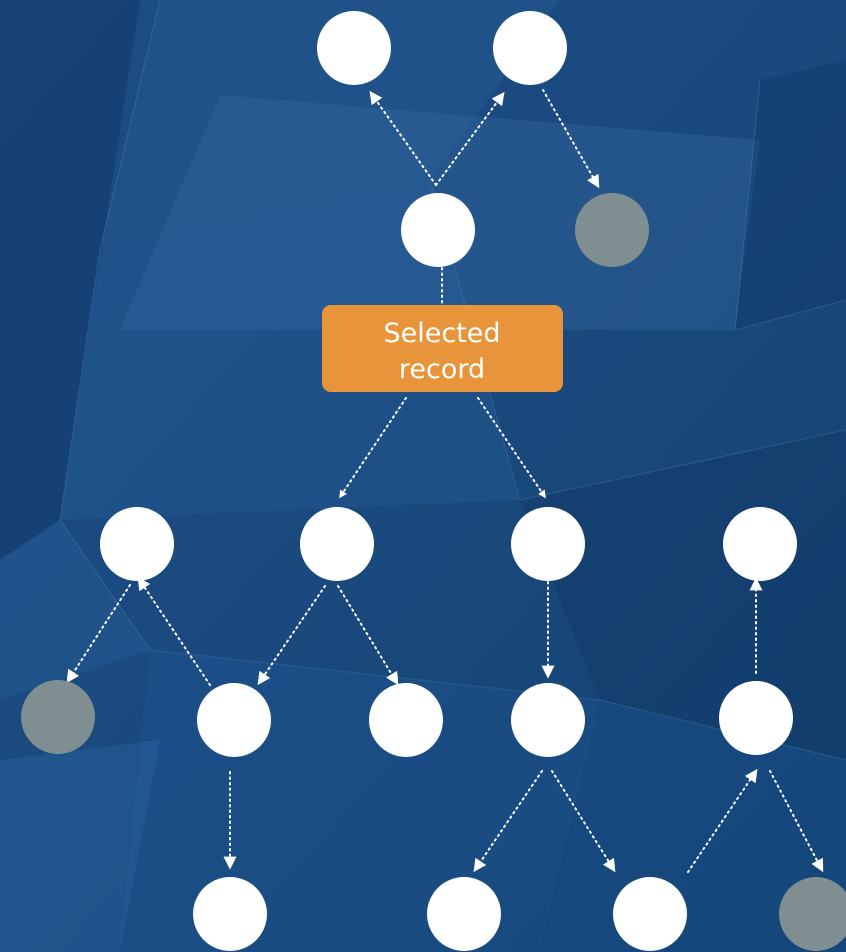 This screenshot has height=952, width=846. I want to click on edge-far-right-to-gray, so click(796, 821).